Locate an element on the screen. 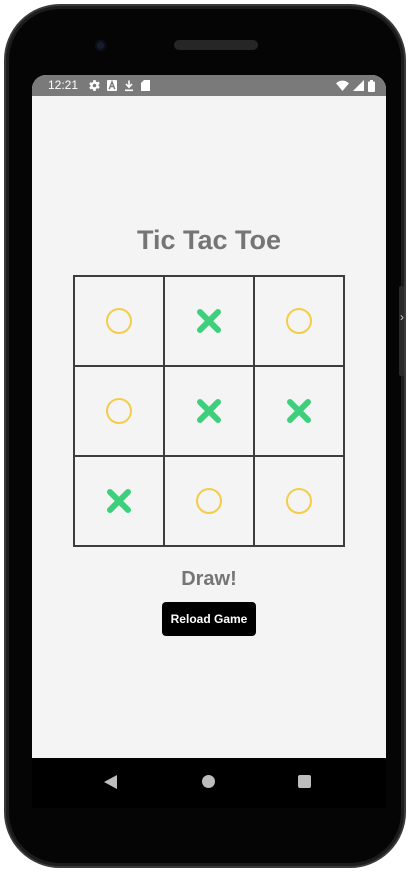 The width and height of the screenshot is (412, 872). game-result-text: Draw! is located at coordinates (209, 579).